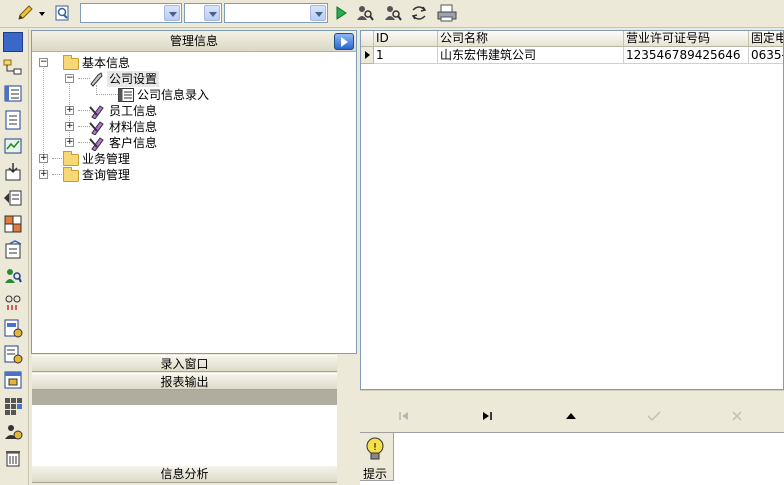 The height and width of the screenshot is (485, 784). I want to click on table-icon, so click(13, 380).